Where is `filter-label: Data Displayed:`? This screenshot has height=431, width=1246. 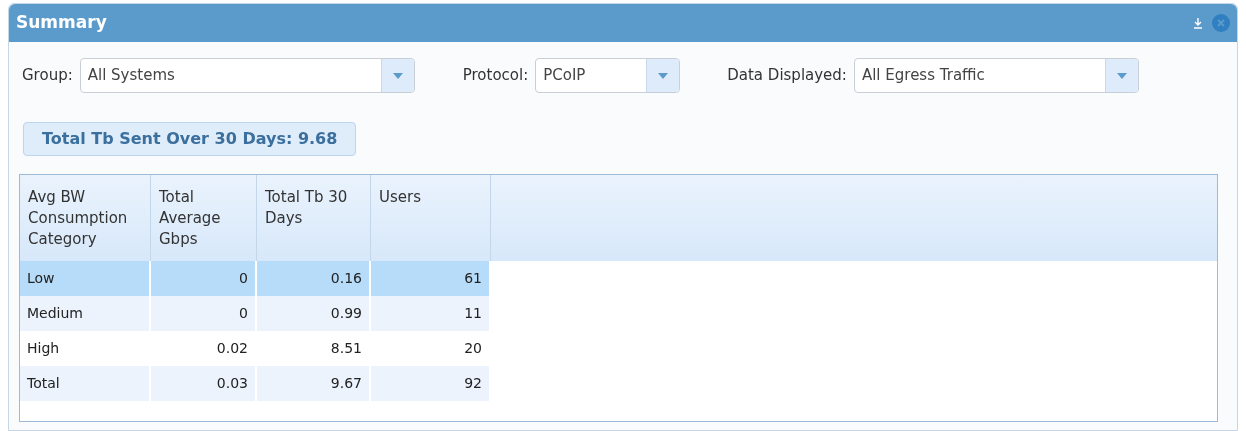 filter-label: Data Displayed: is located at coordinates (787, 76).